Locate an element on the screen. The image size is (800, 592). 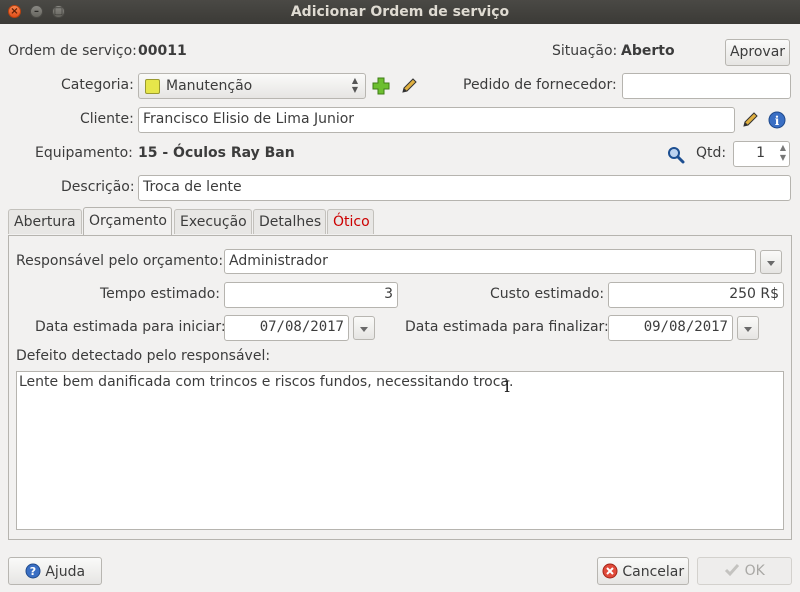
data-fim-input: 09/08/2017 is located at coordinates (670, 328).